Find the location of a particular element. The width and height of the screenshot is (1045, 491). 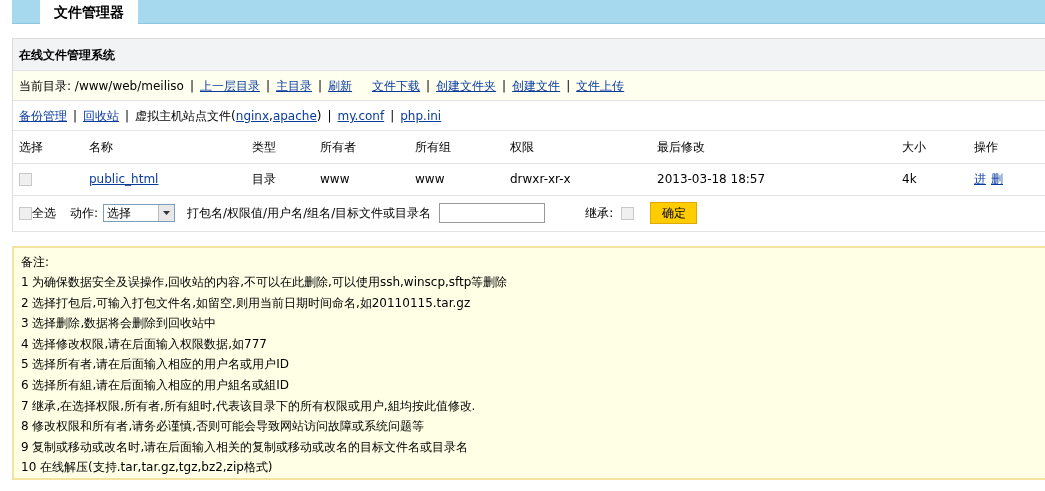

inherit-checkbox is located at coordinates (628, 213).